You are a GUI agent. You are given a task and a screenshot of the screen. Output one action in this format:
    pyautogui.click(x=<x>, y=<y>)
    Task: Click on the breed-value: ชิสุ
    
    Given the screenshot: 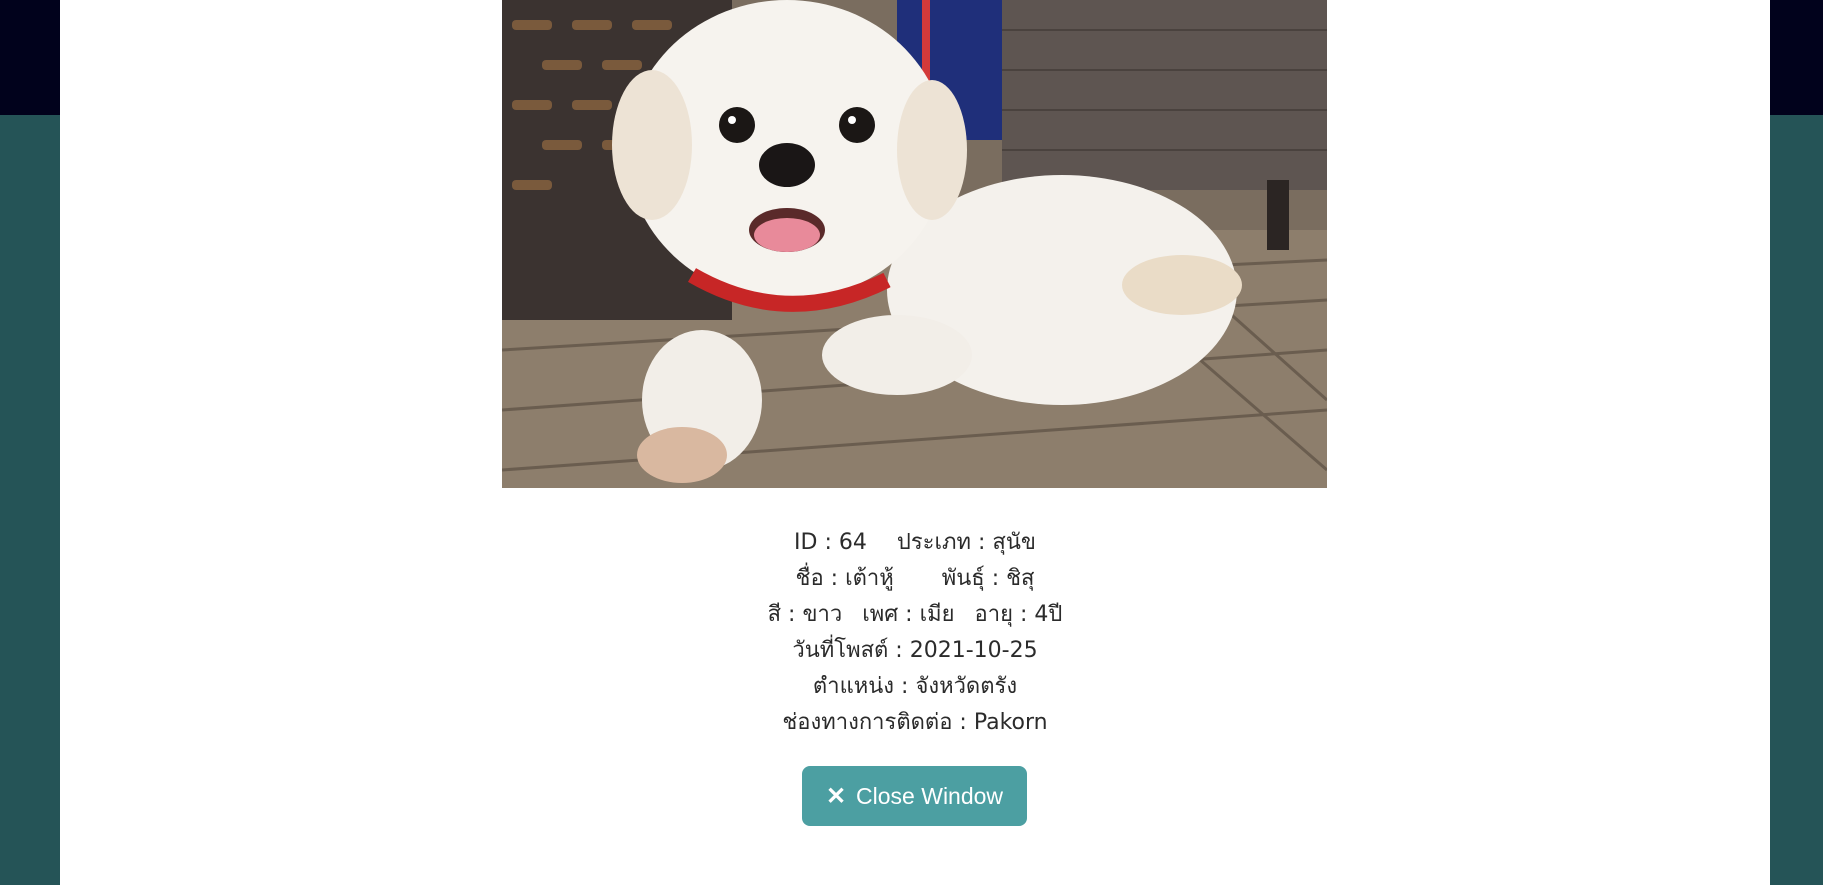 What is the action you would take?
    pyautogui.click(x=1020, y=578)
    